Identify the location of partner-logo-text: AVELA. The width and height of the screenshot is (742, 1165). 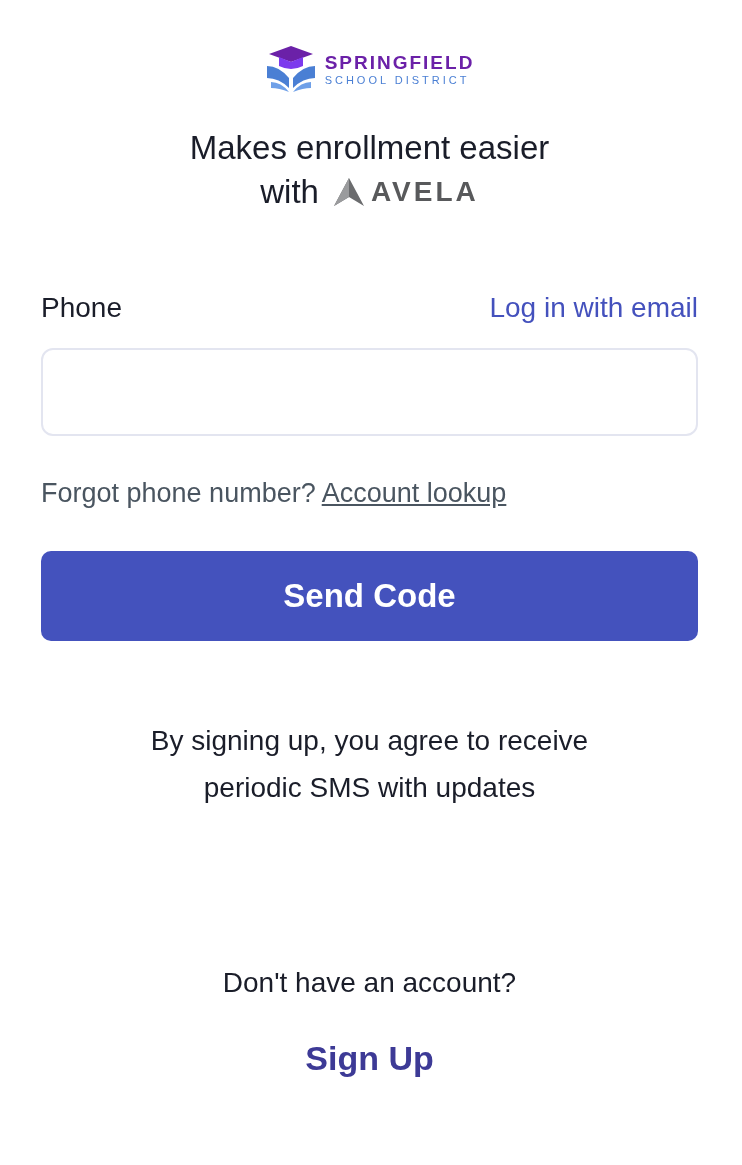
(424, 192).